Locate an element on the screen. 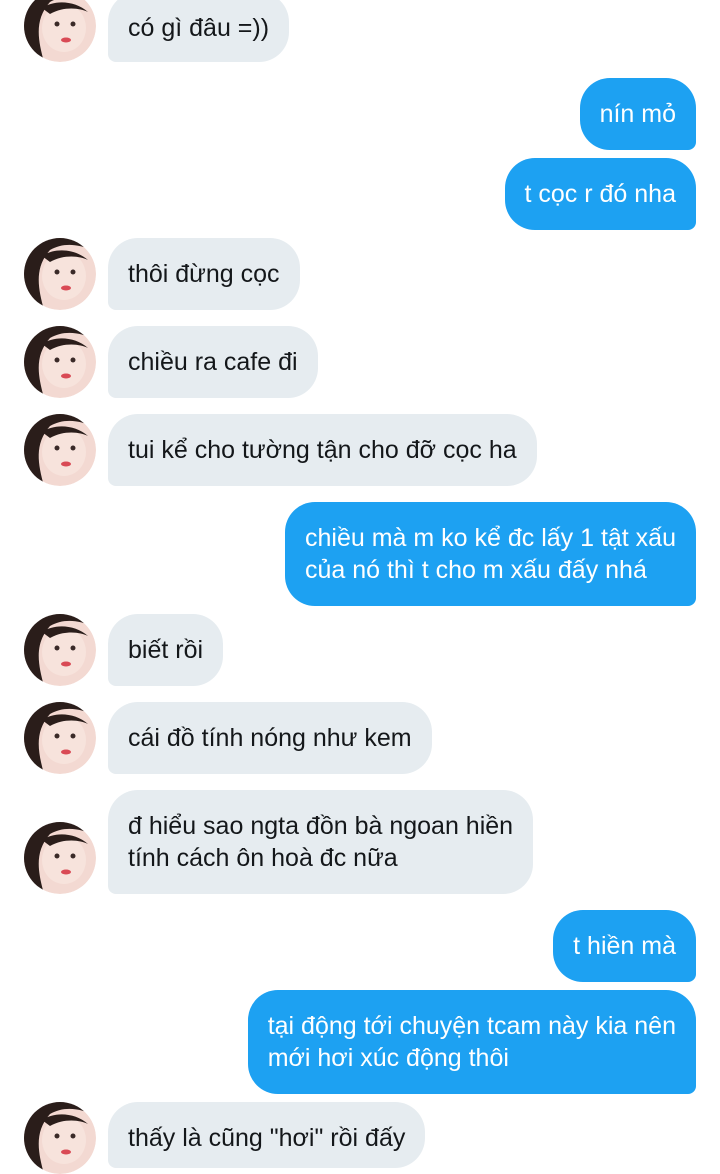 The width and height of the screenshot is (720, 1174). message-bubble-incoming: tui kể cho tường tận cho đỡ cọc ha is located at coordinates (322, 450).